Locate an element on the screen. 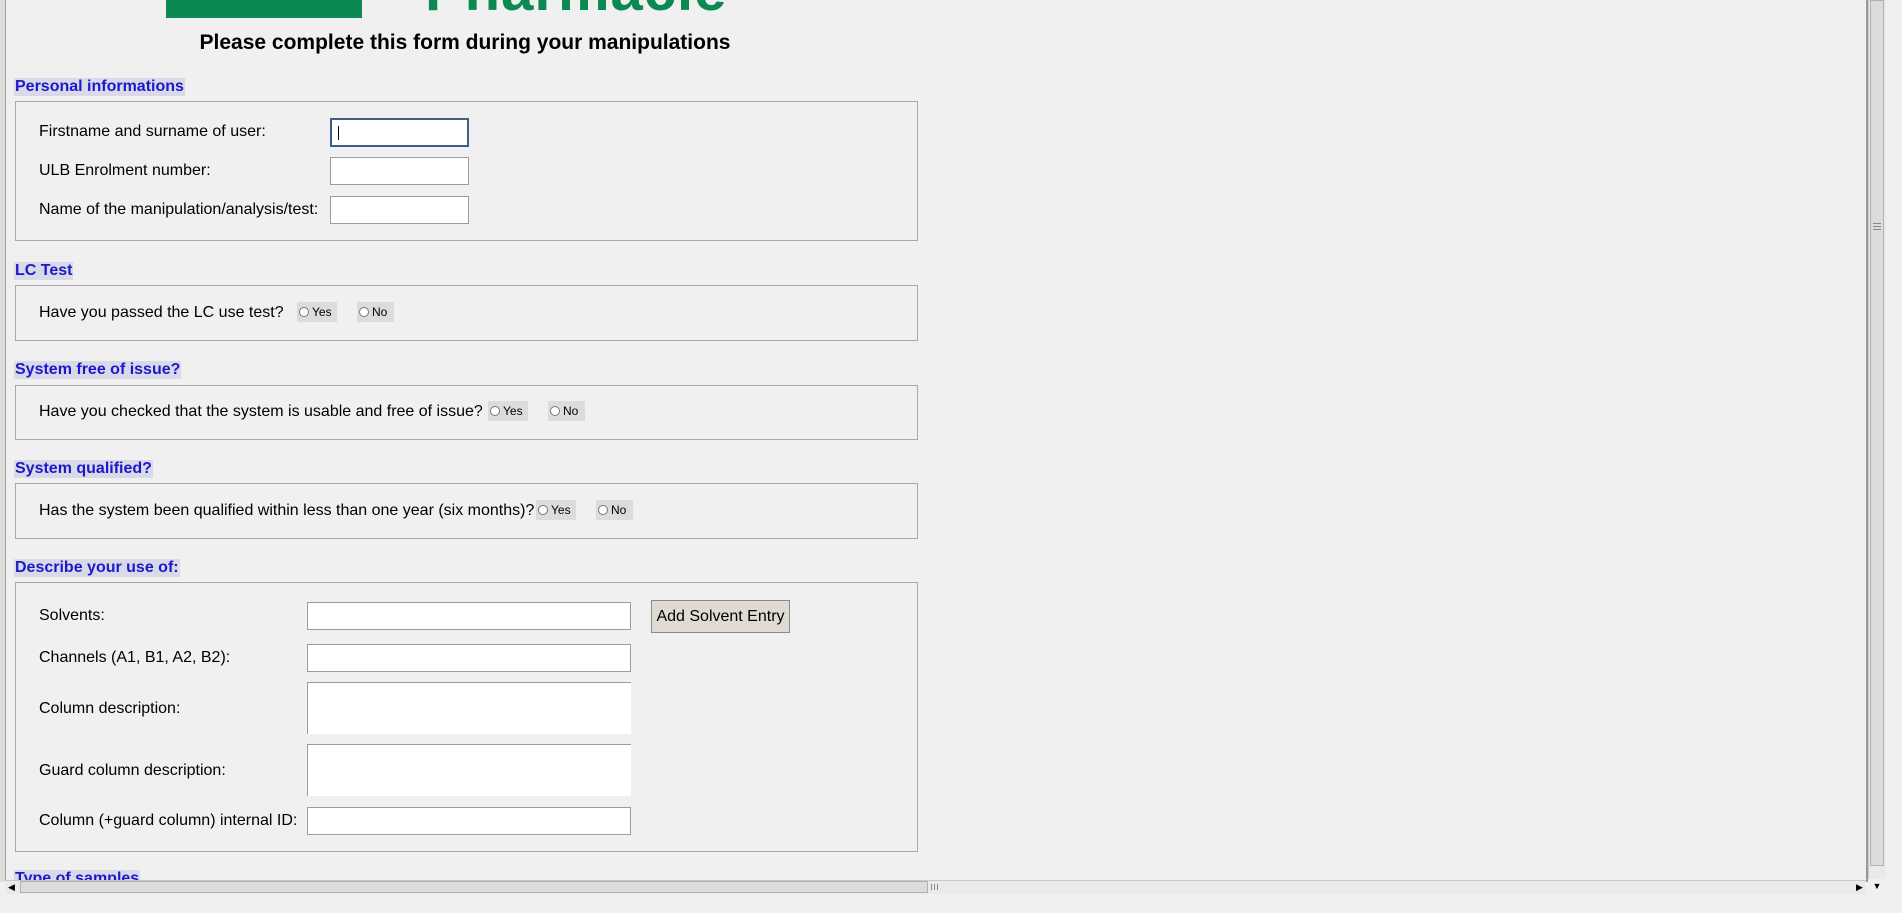  logo-bar is located at coordinates (264, 9).